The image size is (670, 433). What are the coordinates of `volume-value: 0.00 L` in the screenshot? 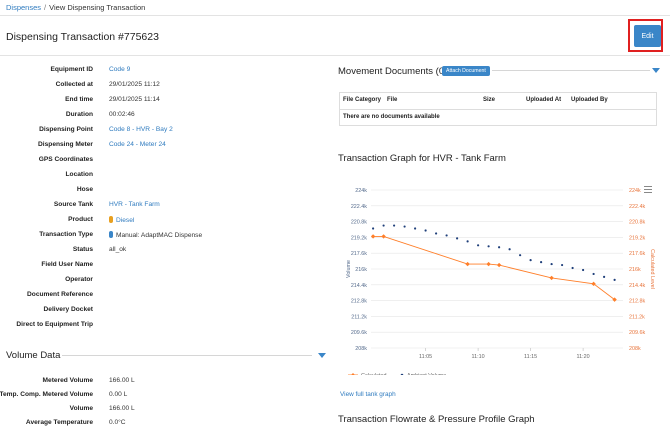 It's located at (118, 394).